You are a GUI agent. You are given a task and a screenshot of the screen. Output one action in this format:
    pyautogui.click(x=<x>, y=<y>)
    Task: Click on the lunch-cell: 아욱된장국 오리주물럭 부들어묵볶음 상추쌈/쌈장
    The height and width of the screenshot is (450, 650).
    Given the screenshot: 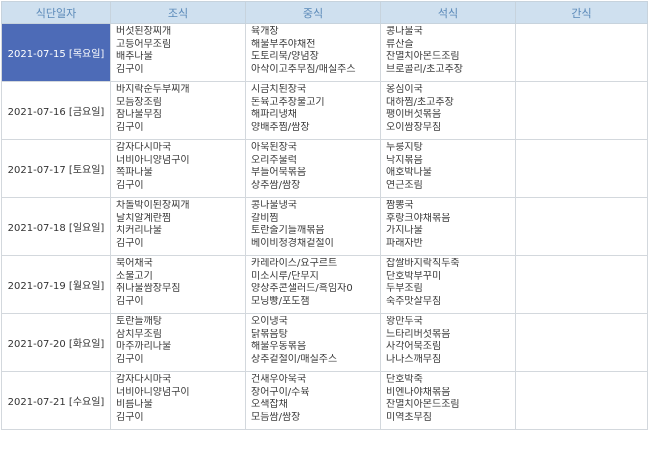 What is the action you would take?
    pyautogui.click(x=313, y=168)
    